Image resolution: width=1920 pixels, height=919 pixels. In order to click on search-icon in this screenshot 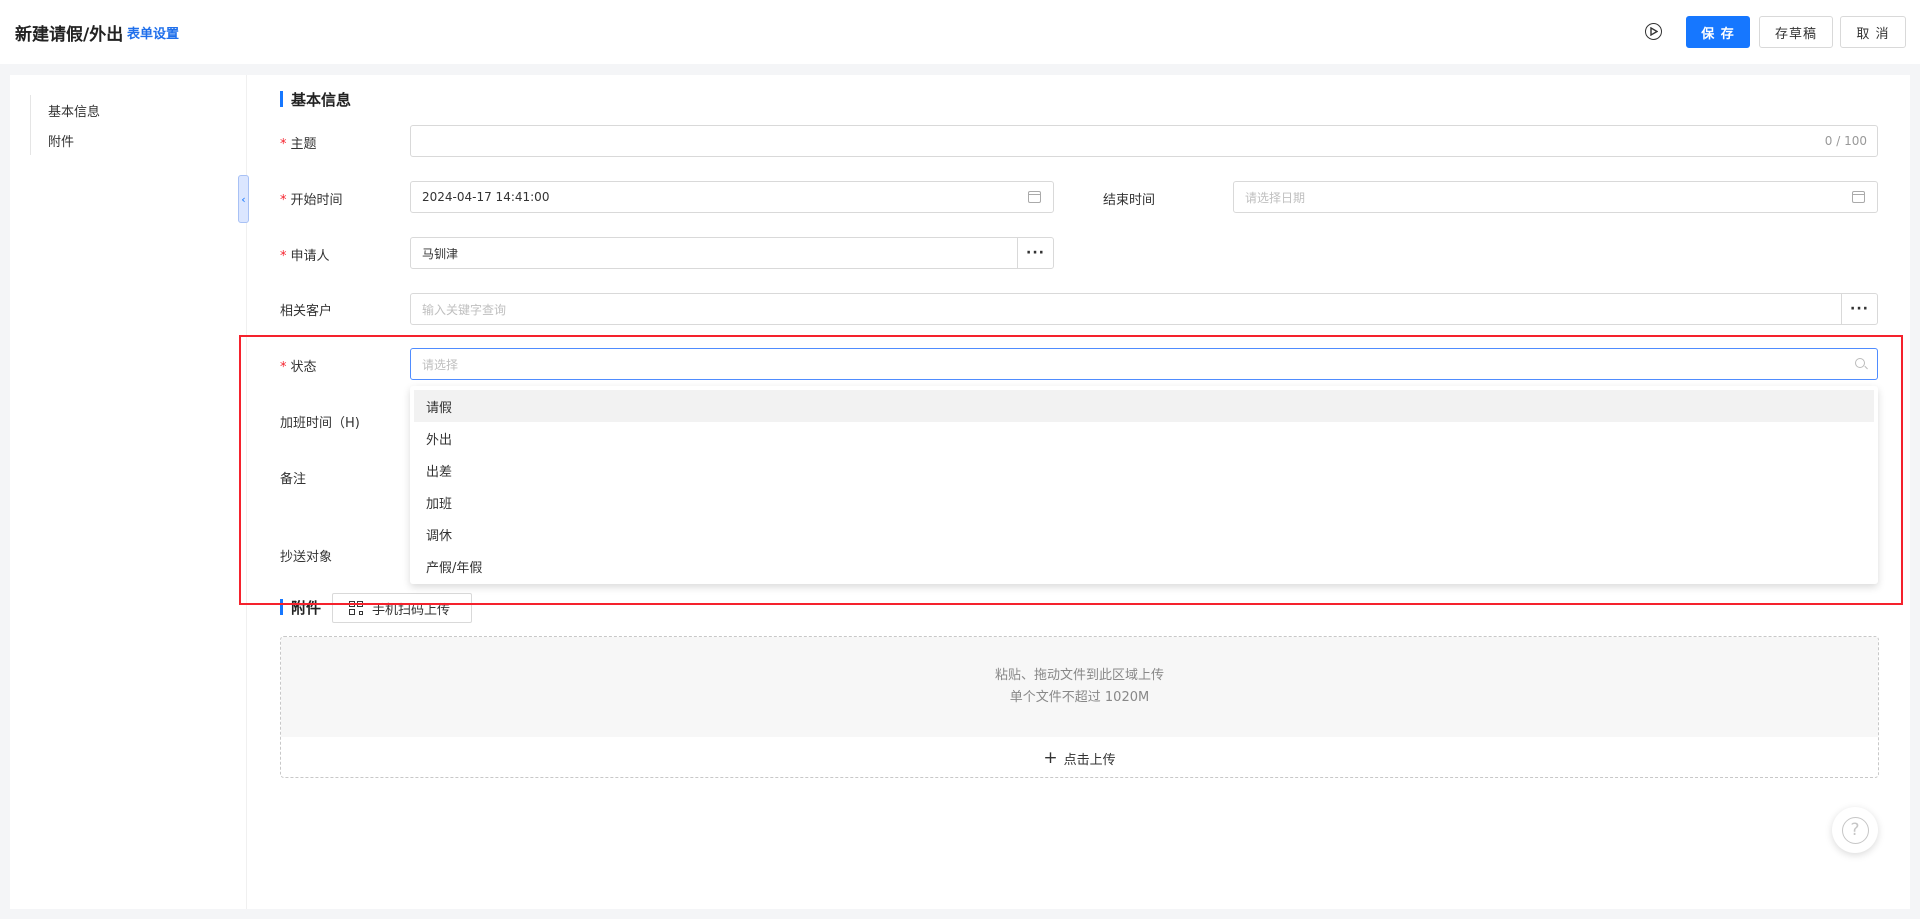, I will do `click(1860, 363)`.